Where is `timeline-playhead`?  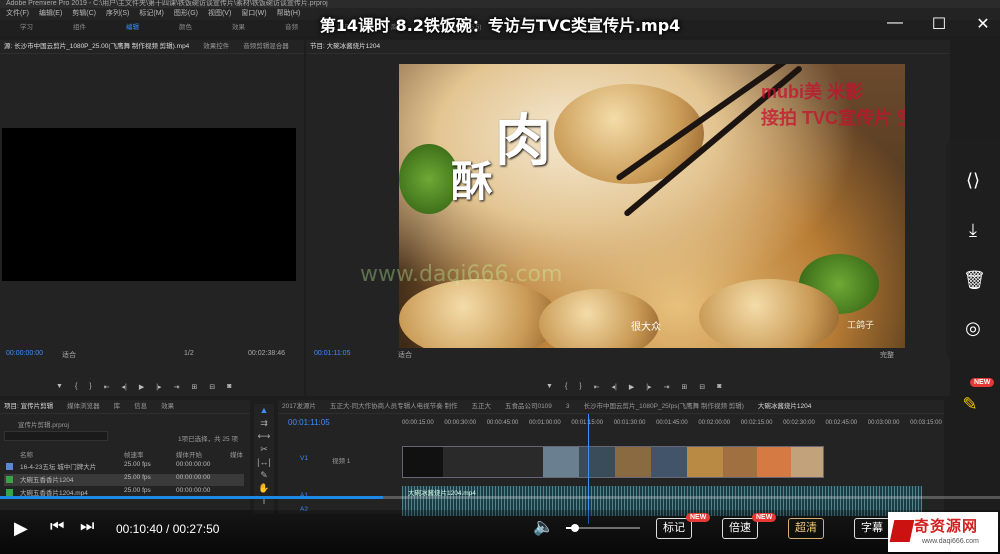
timeline-playhead is located at coordinates (588, 469).